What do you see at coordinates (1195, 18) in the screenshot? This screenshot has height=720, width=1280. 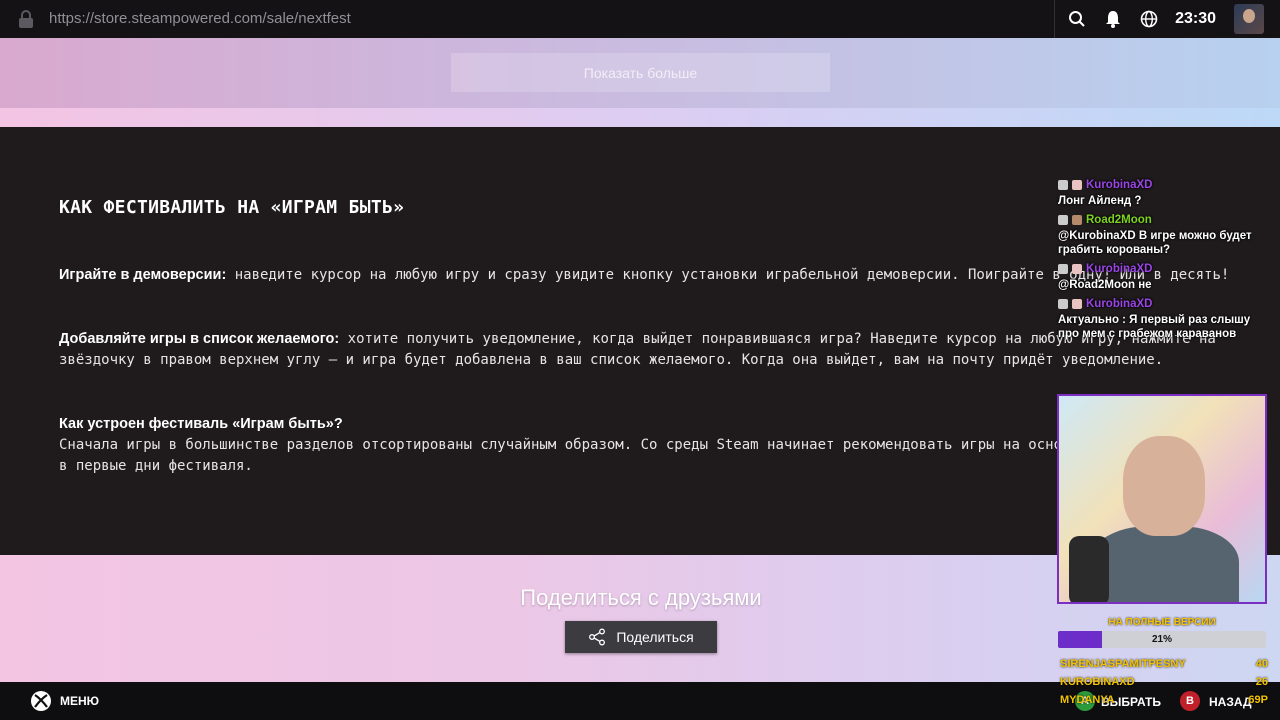 I see `clock: 23:30` at bounding box center [1195, 18].